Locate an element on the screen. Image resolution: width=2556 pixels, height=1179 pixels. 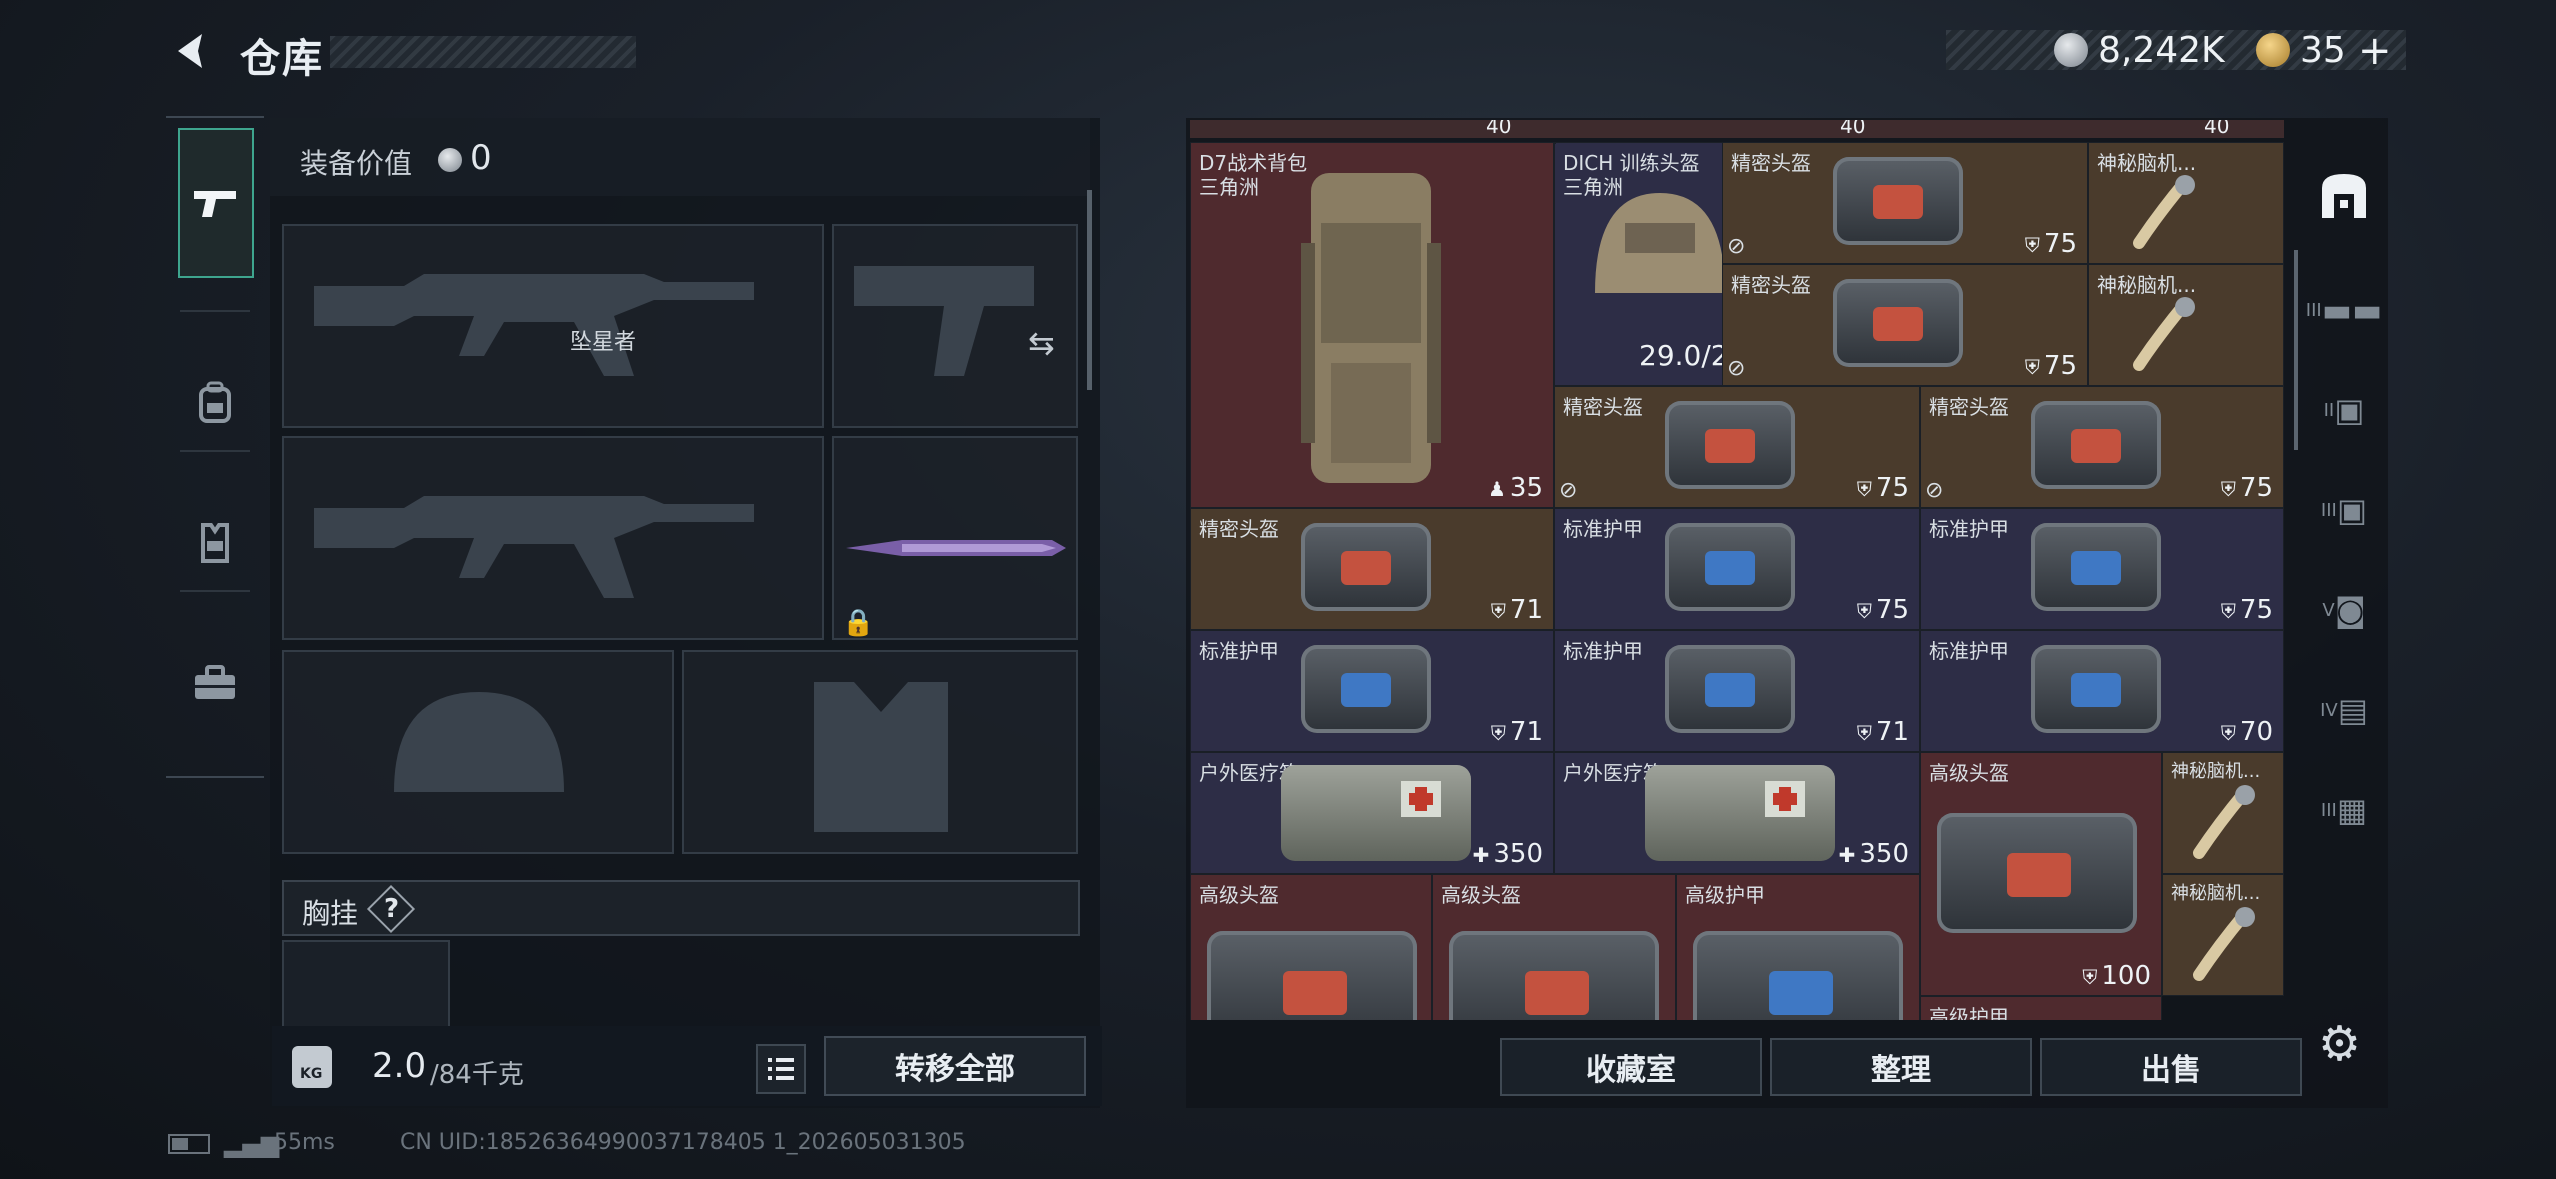
swap-icon: ⇆ is located at coordinates (1041, 343).